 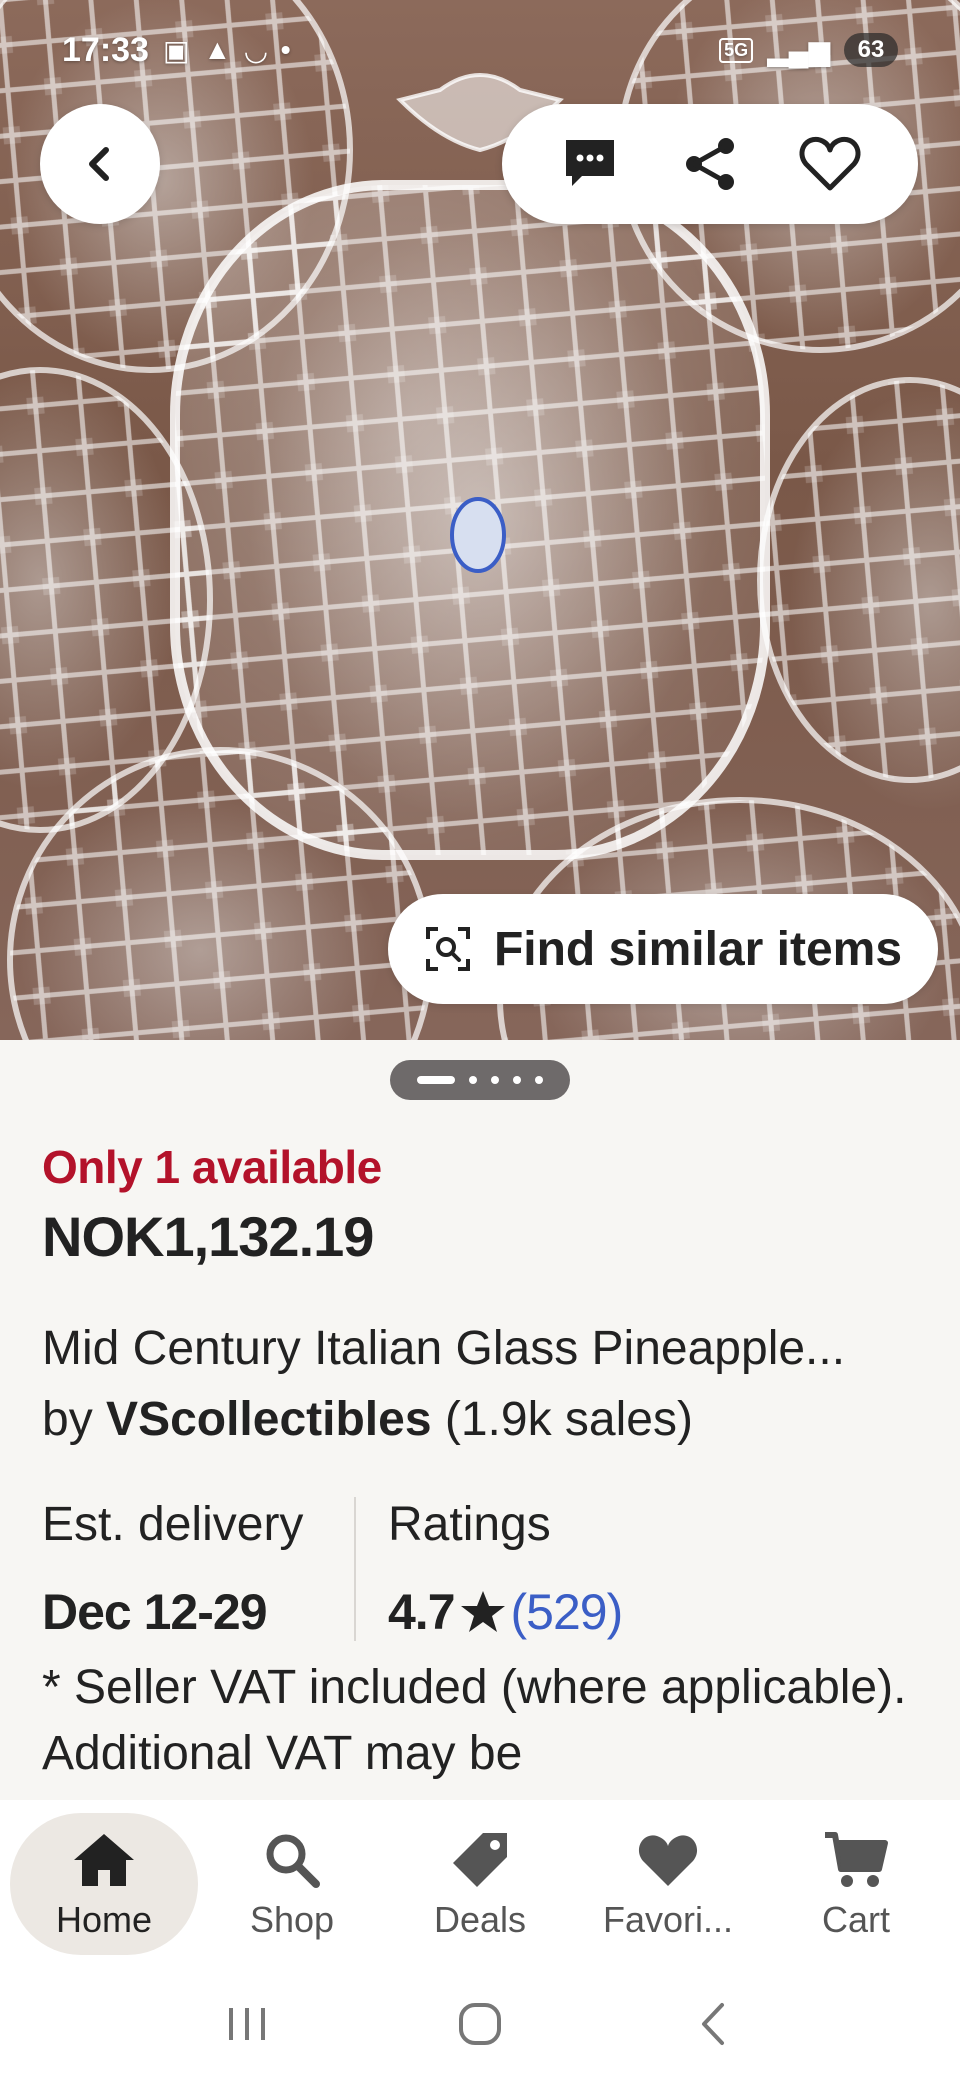 I want to click on nav-home: Home, so click(x=104, y=1884).